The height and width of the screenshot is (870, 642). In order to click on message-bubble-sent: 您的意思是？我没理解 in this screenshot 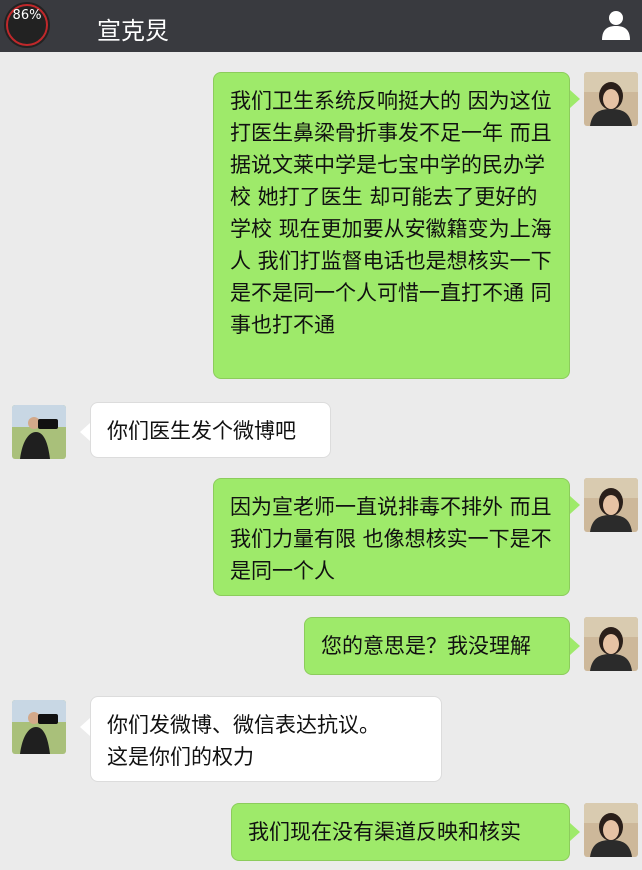, I will do `click(437, 646)`.